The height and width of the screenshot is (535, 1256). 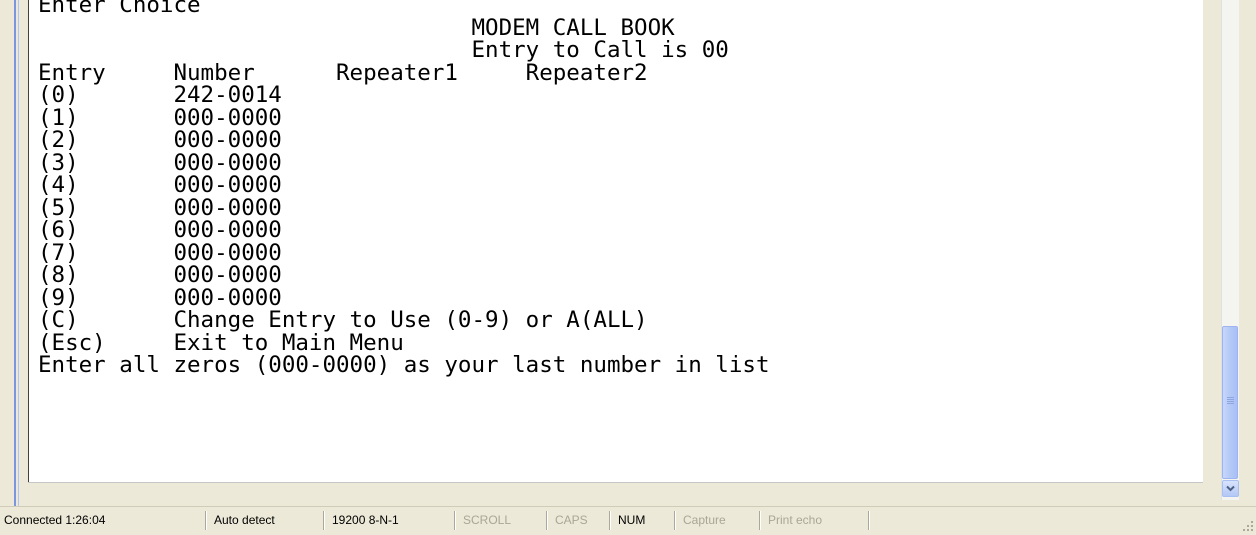 What do you see at coordinates (14, 253) in the screenshot?
I see `window-left-border` at bounding box center [14, 253].